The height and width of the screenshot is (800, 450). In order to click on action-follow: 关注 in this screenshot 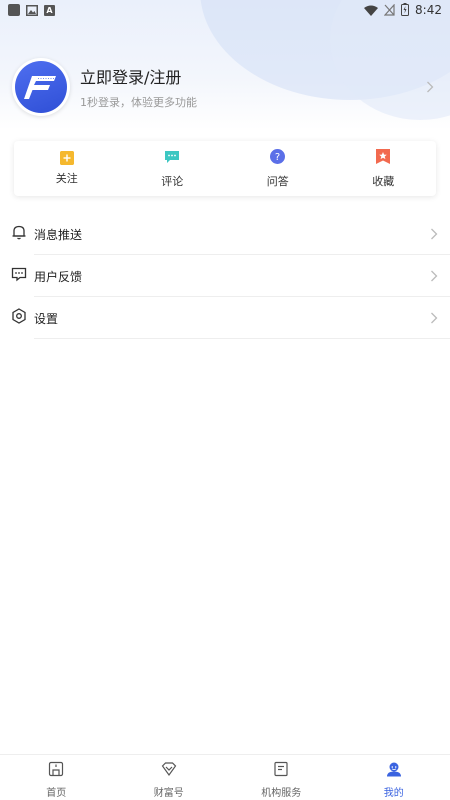, I will do `click(67, 168)`.